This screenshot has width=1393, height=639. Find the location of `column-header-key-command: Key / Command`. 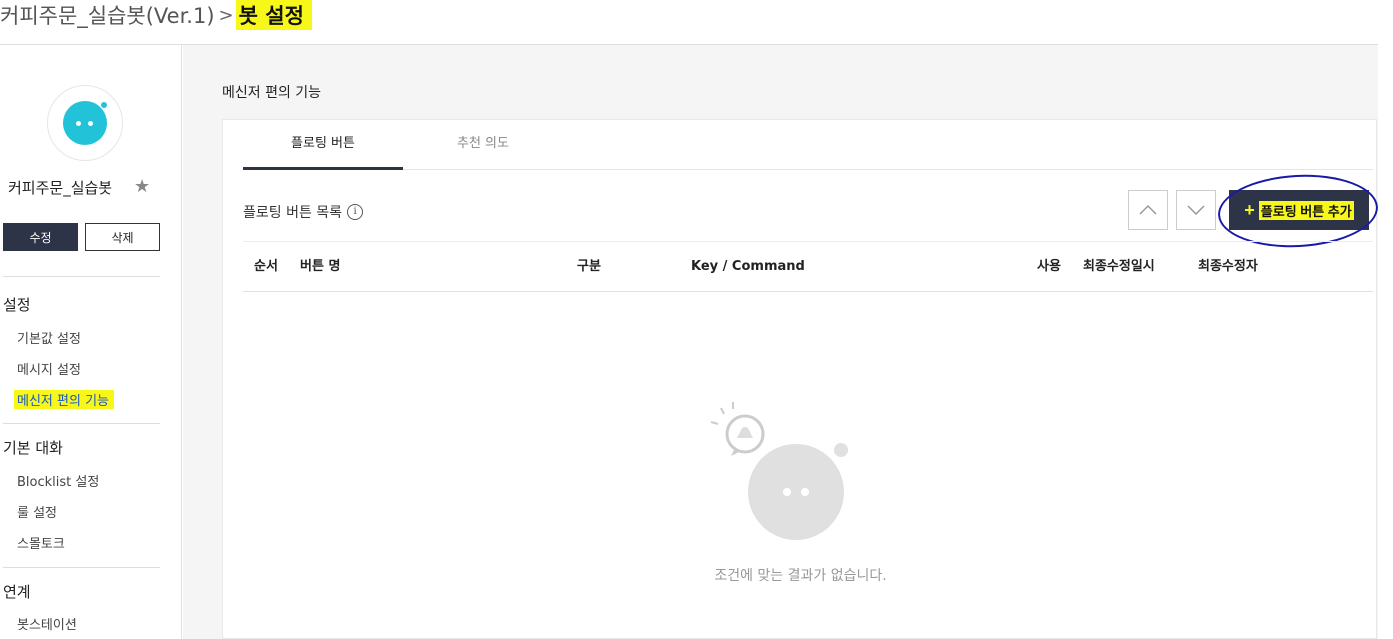

column-header-key-command: Key / Command is located at coordinates (748, 266).